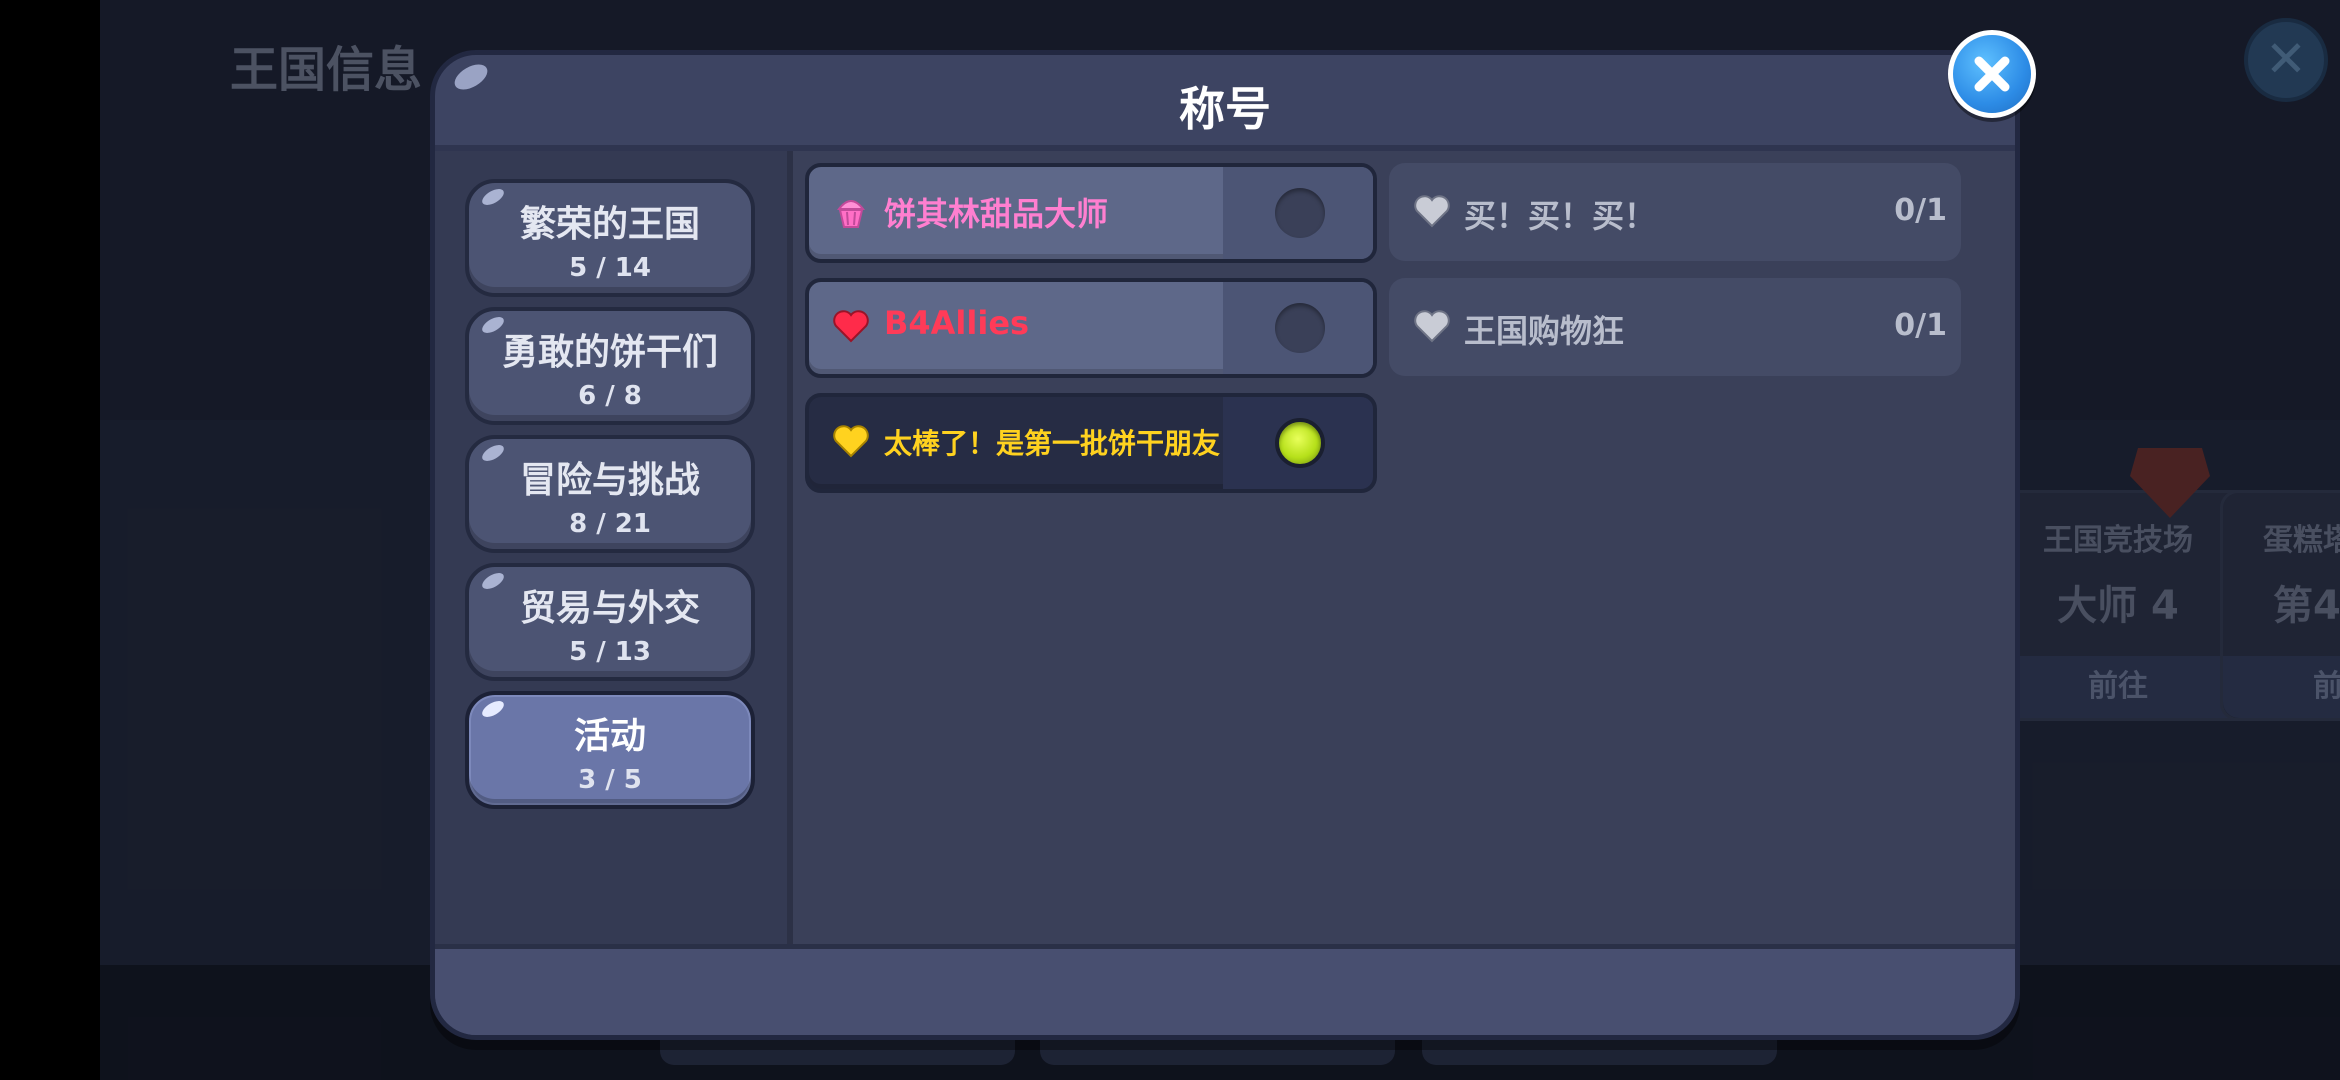  Describe the element at coordinates (1225, 109) in the screenshot. I see `dialog-title: 称号` at that location.